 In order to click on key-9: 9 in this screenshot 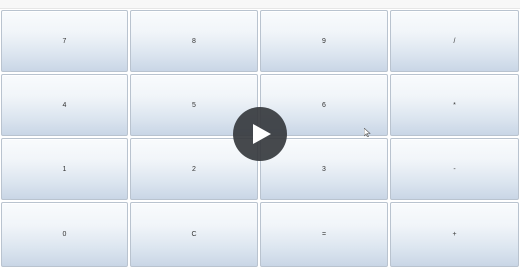, I will do `click(324, 41)`.